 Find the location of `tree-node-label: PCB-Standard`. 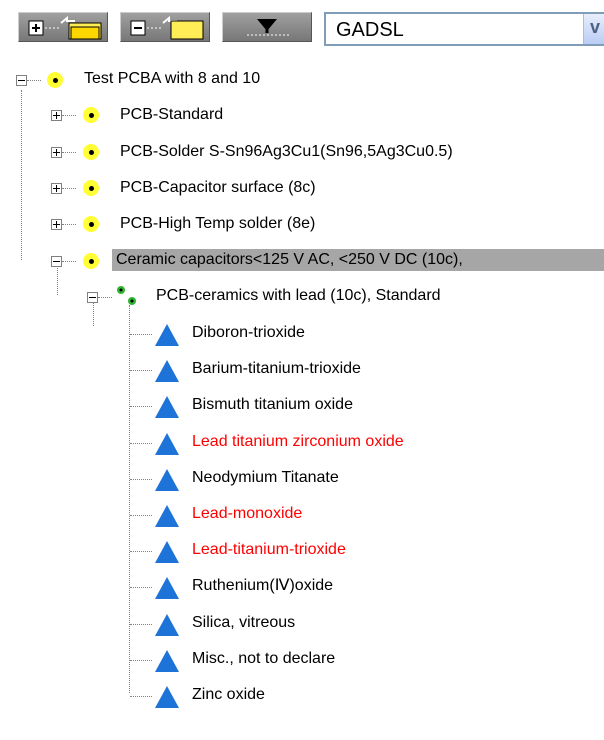

tree-node-label: PCB-Standard is located at coordinates (171, 115).